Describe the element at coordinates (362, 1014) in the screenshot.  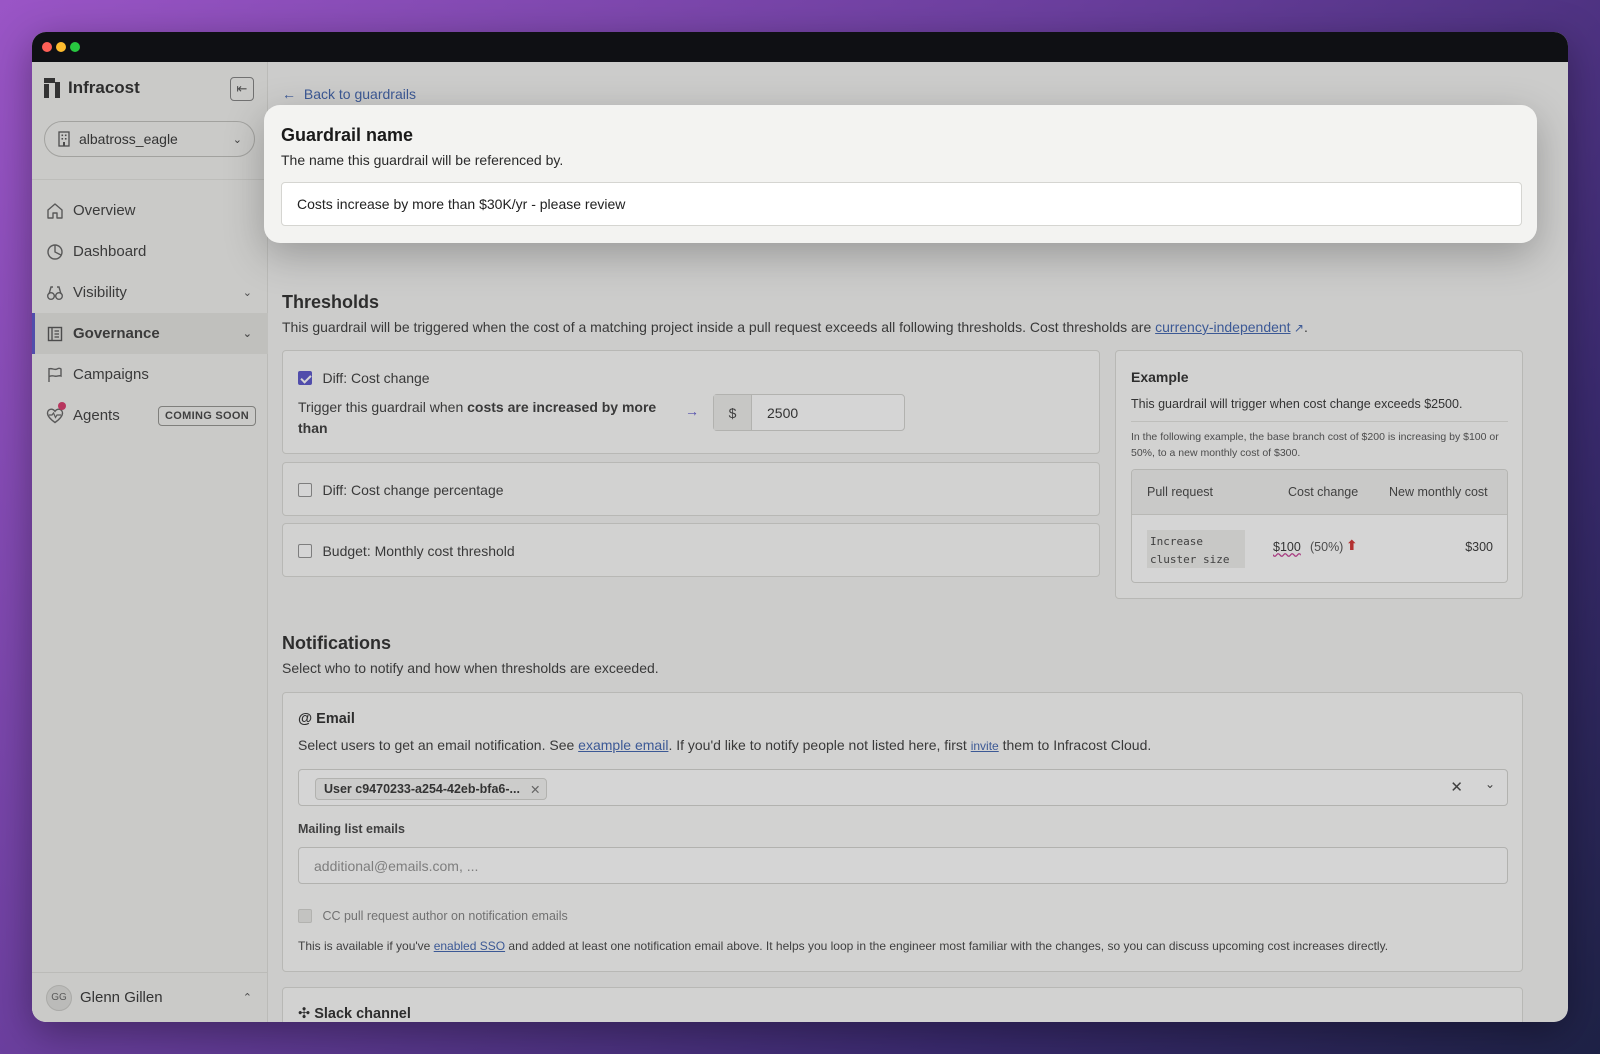
I see `slack-title: Slack channel` at that location.